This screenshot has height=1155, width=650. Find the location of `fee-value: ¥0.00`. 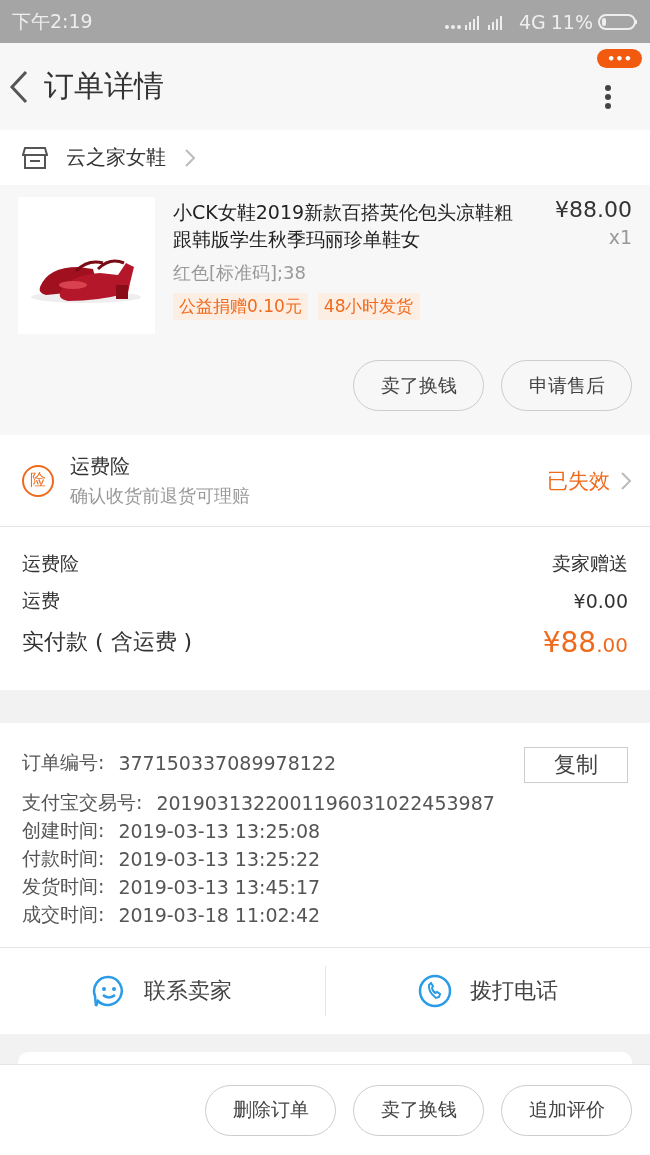

fee-value: ¥0.00 is located at coordinates (600, 600).